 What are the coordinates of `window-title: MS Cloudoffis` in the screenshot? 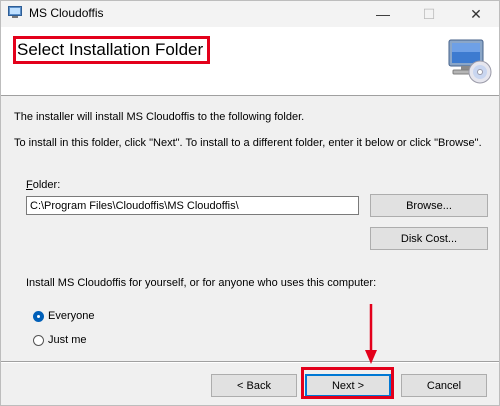 It's located at (66, 13).